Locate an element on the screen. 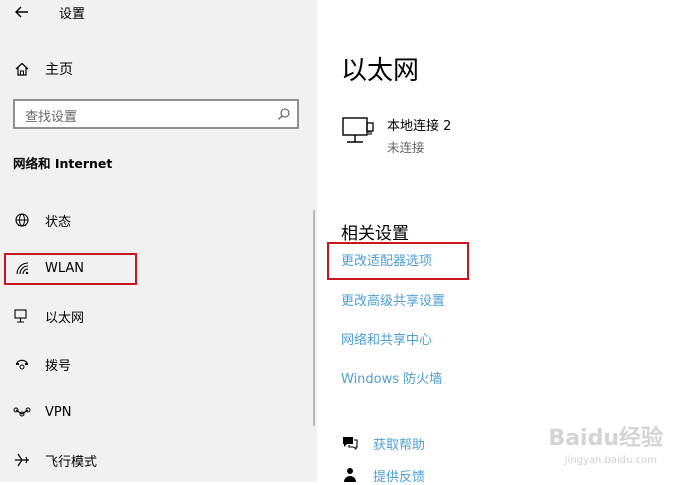 The height and width of the screenshot is (485, 693). sidebar-item-vpn: VPN is located at coordinates (42, 412).